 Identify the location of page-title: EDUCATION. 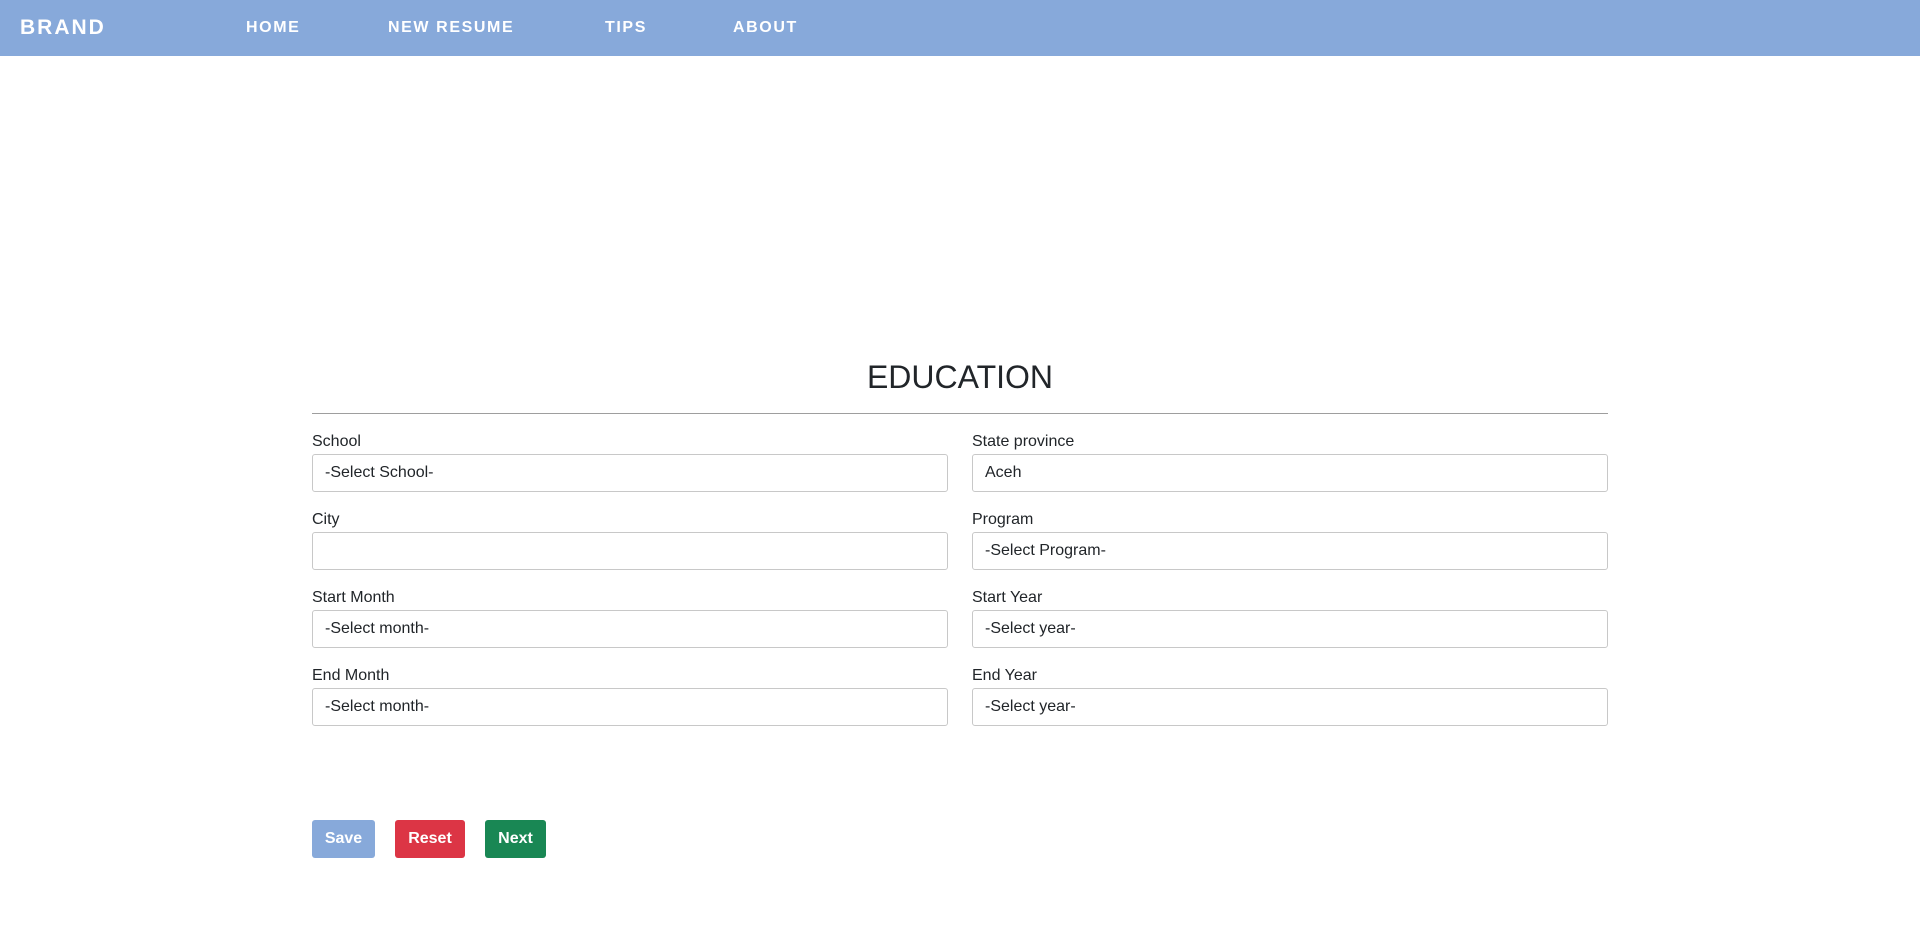
(960, 377).